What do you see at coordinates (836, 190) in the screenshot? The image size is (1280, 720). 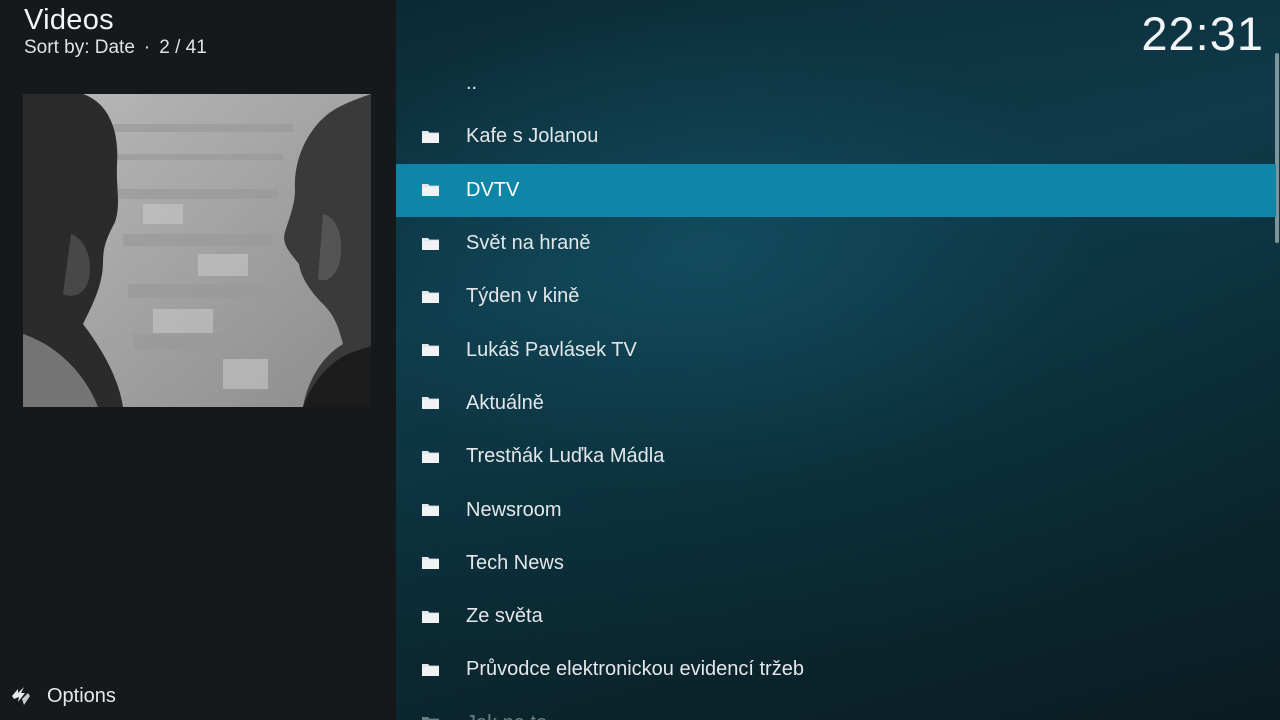 I see `list-item: DVTV` at bounding box center [836, 190].